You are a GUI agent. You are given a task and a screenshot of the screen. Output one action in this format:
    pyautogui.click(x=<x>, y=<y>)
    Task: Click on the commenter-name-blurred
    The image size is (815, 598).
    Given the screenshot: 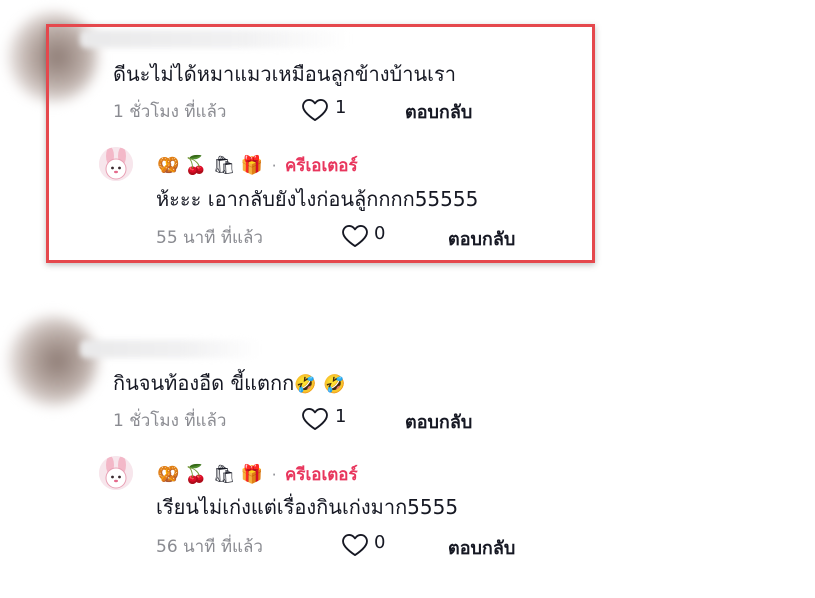 What is the action you would take?
    pyautogui.click(x=170, y=349)
    